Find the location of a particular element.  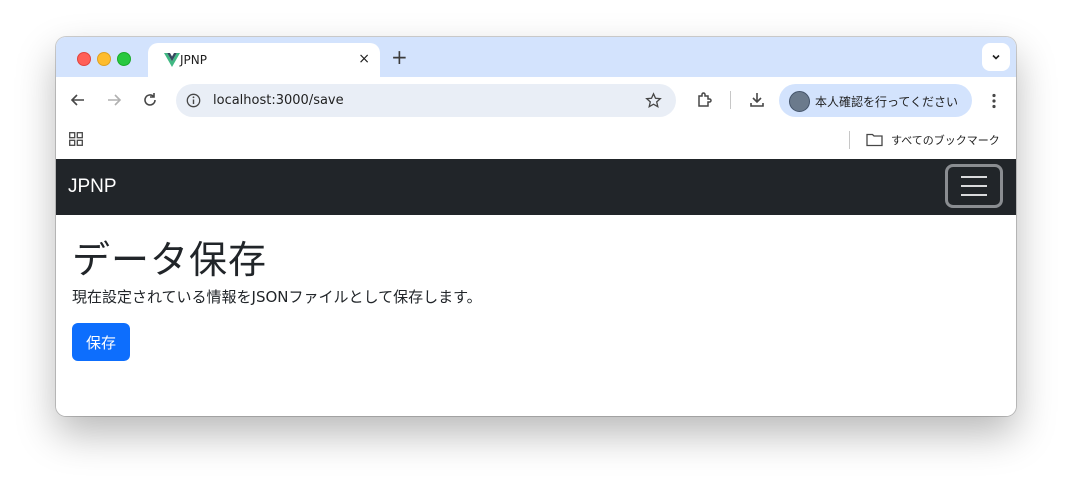

navbar-brand: JPNP is located at coordinates (92, 187).